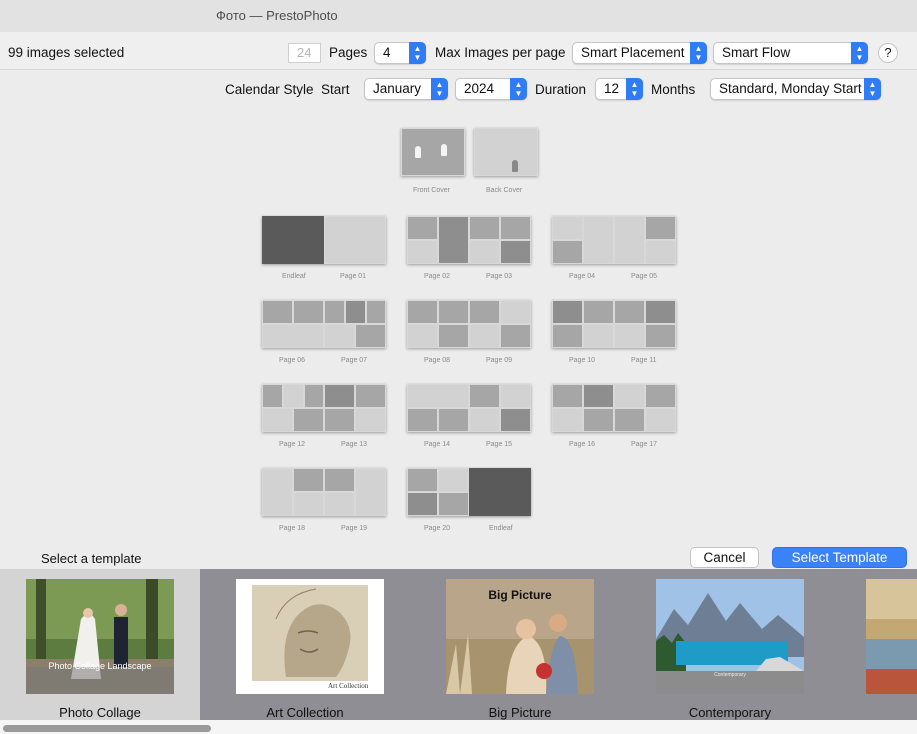  Describe the element at coordinates (633, 52) in the screenshot. I see `placement-value: Smart Placement` at that location.